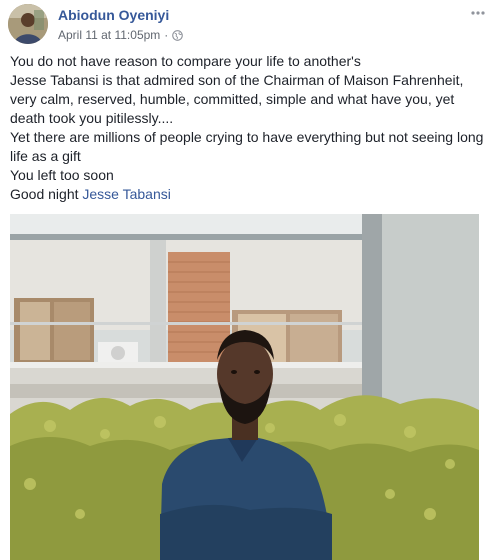 The width and height of the screenshot is (489, 560). What do you see at coordinates (126, 194) in the screenshot?
I see `mention-link: Jesse Tabansi` at bounding box center [126, 194].